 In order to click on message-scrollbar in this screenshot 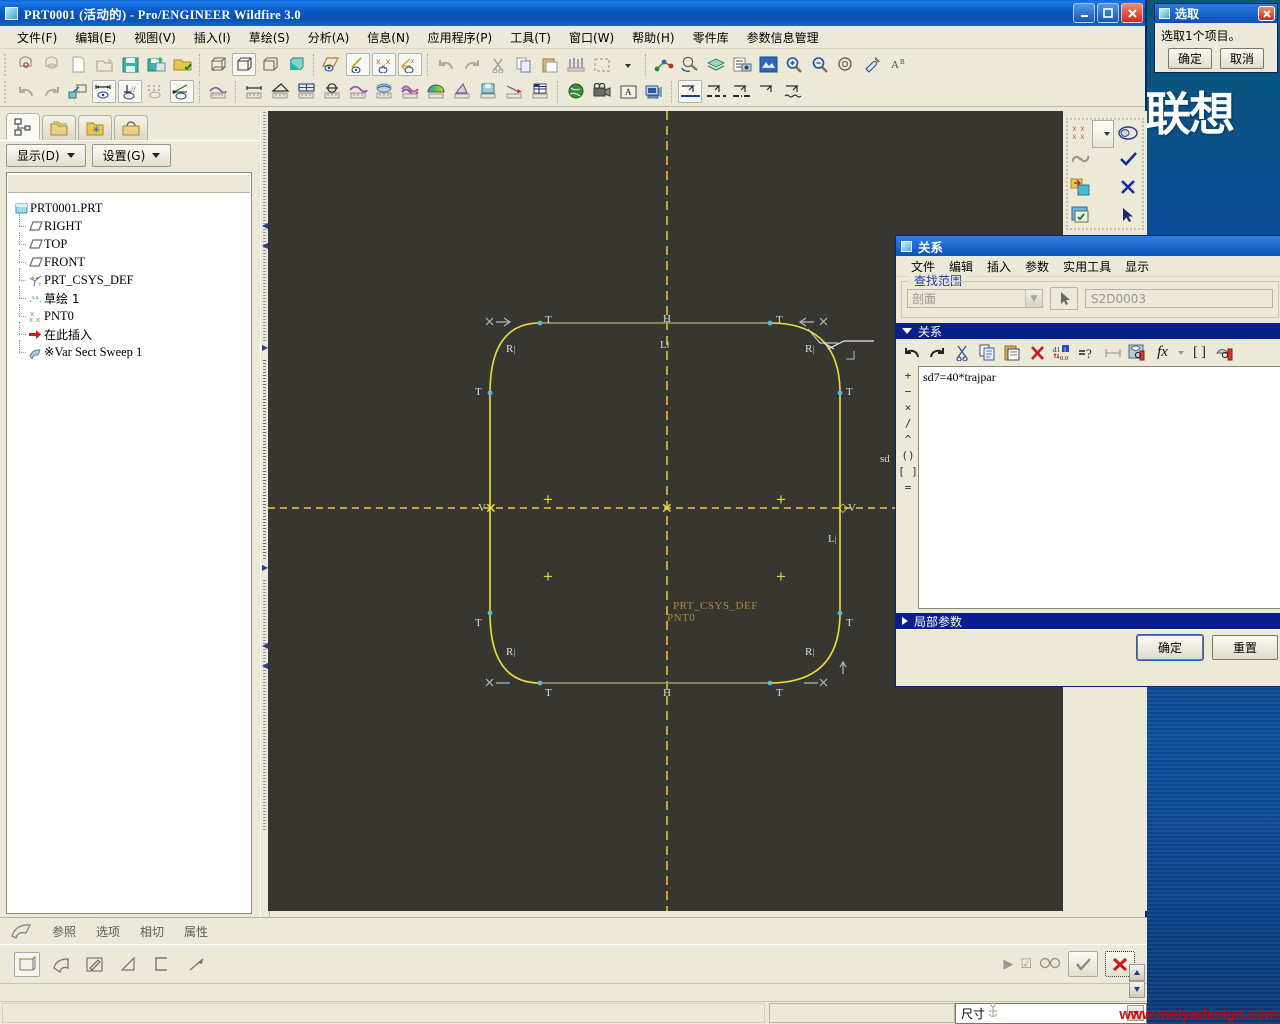, I will do `click(1137, 982)`.